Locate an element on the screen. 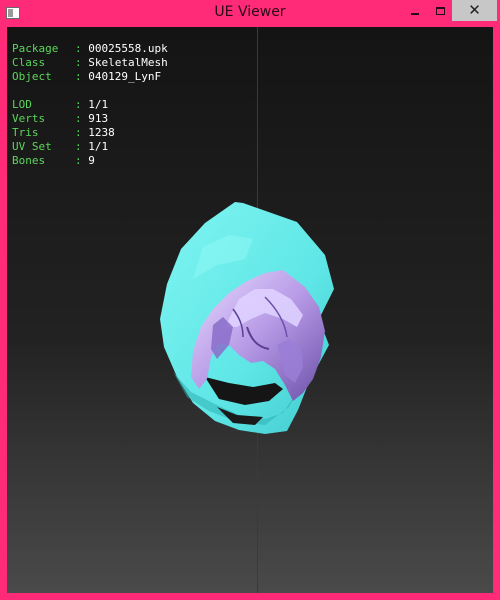 This screenshot has height=600, width=500. maximize-icon is located at coordinates (440, 10).